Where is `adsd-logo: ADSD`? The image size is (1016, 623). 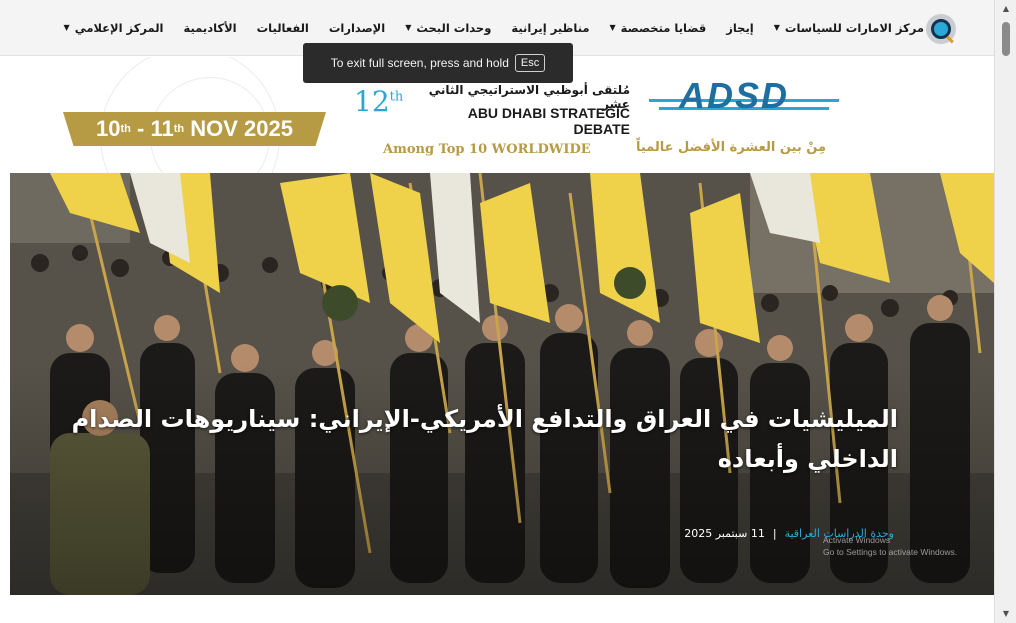 adsd-logo: ADSD is located at coordinates (744, 96).